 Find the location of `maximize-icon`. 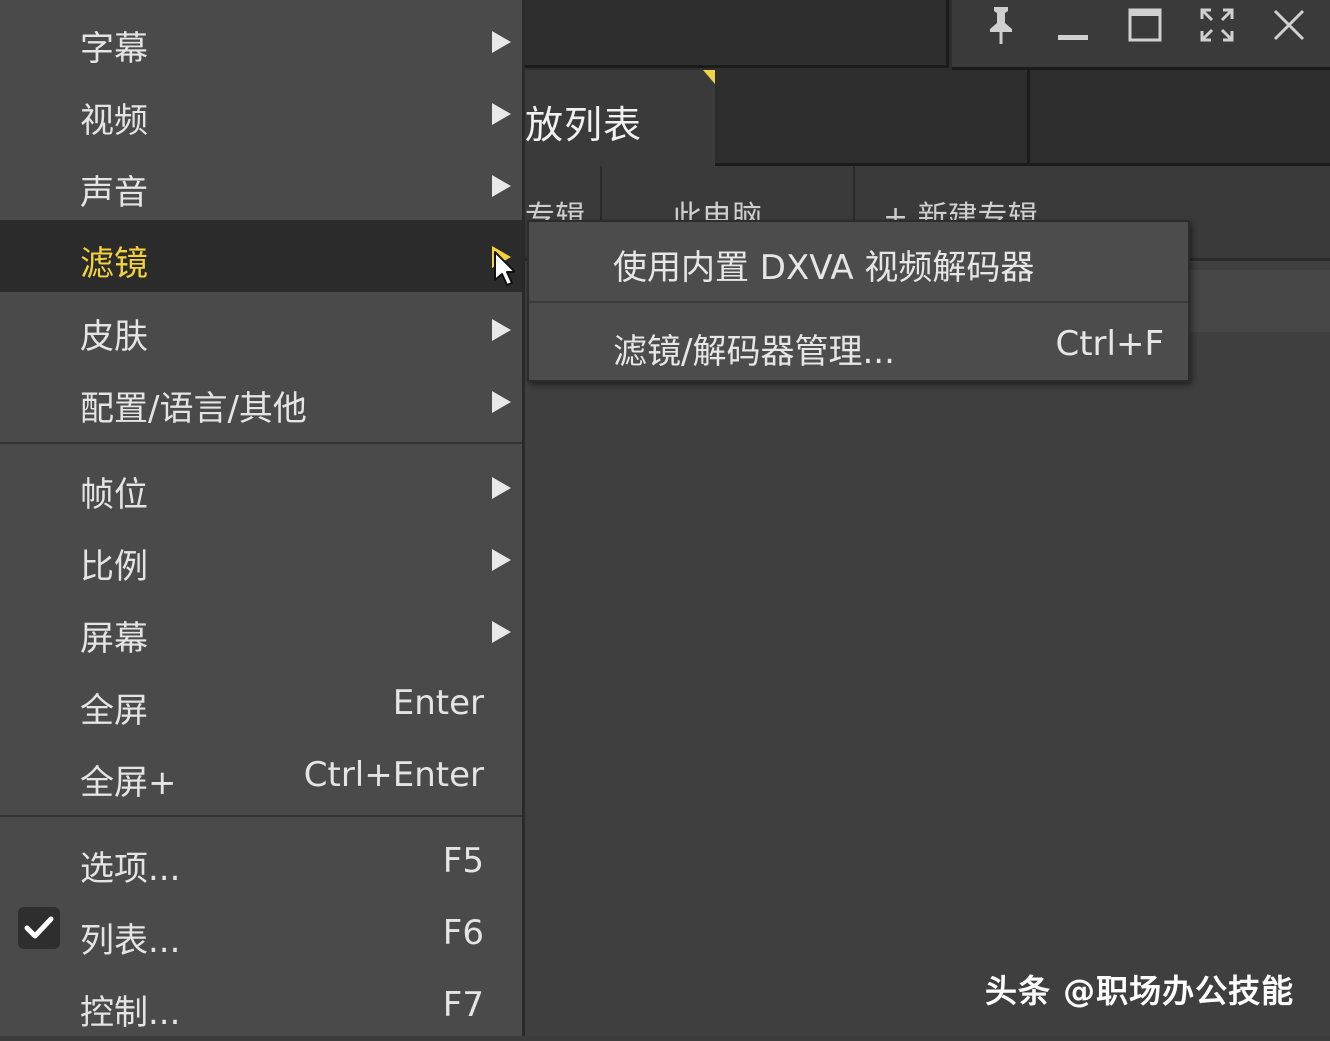

maximize-icon is located at coordinates (1145, 25).